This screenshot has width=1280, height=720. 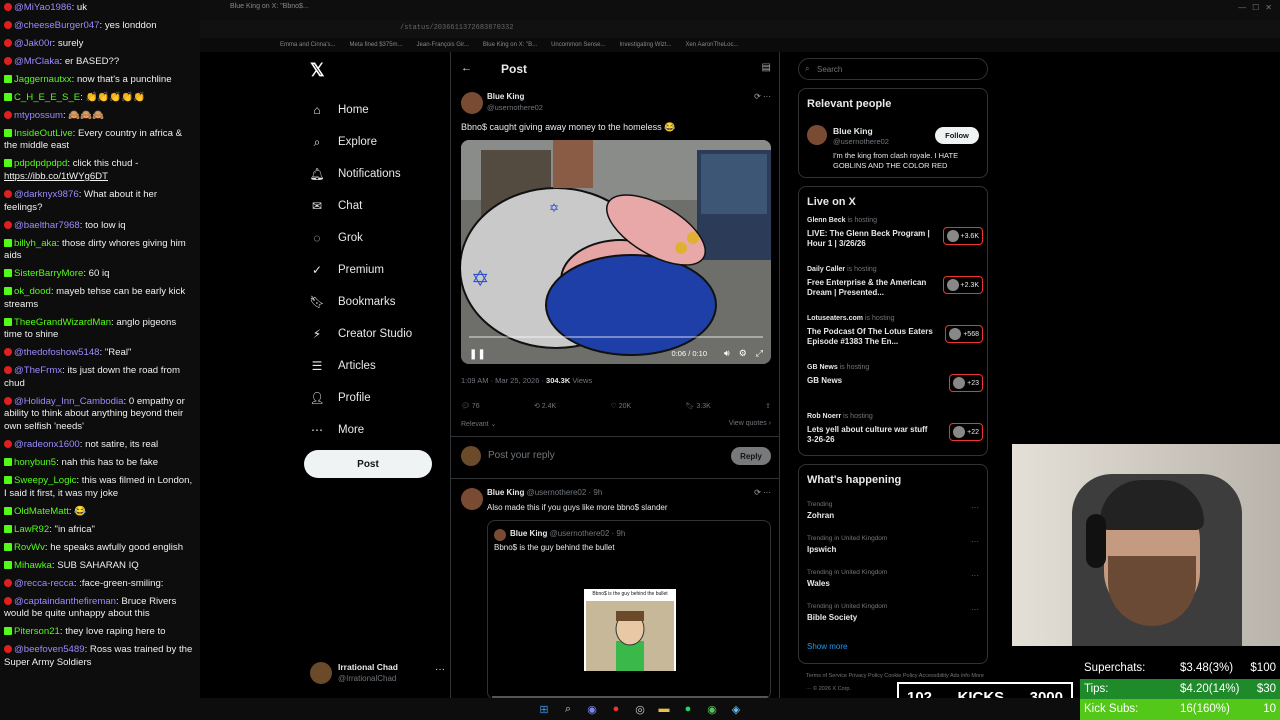 I want to click on account-switcher: Irrational Chad @IrrationalChad ···, so click(x=377, y=673).